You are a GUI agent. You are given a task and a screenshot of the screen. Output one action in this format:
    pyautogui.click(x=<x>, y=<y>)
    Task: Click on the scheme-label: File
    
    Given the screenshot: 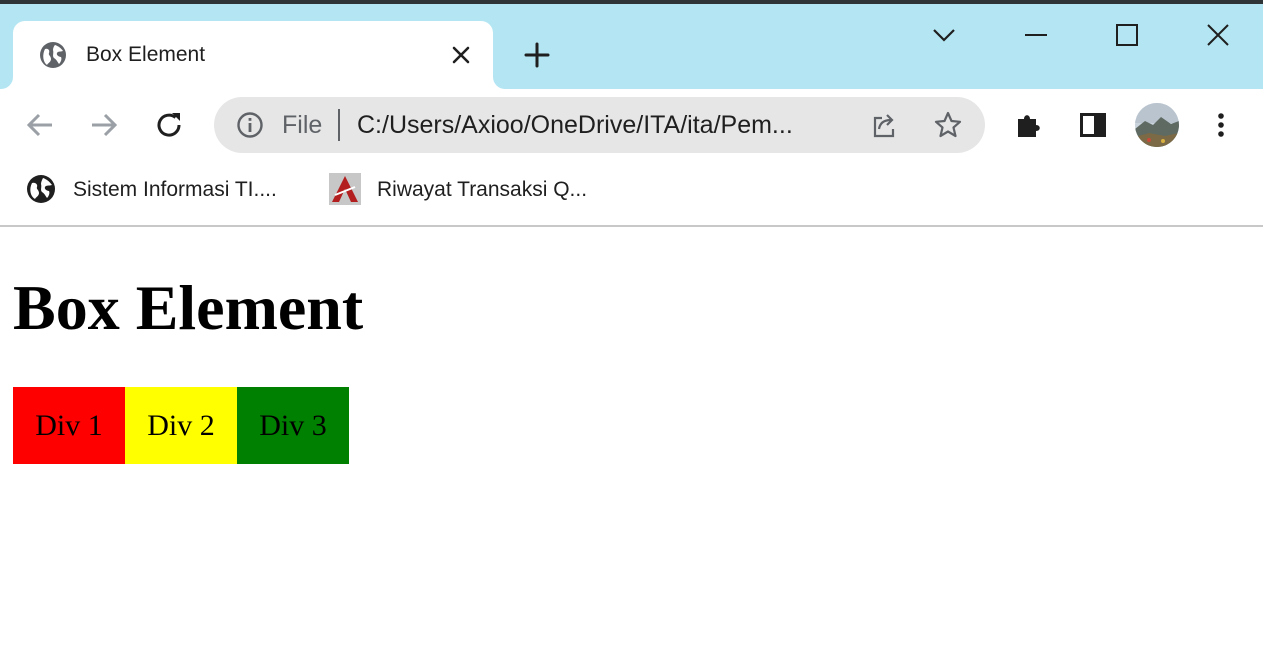 What is the action you would take?
    pyautogui.click(x=302, y=125)
    